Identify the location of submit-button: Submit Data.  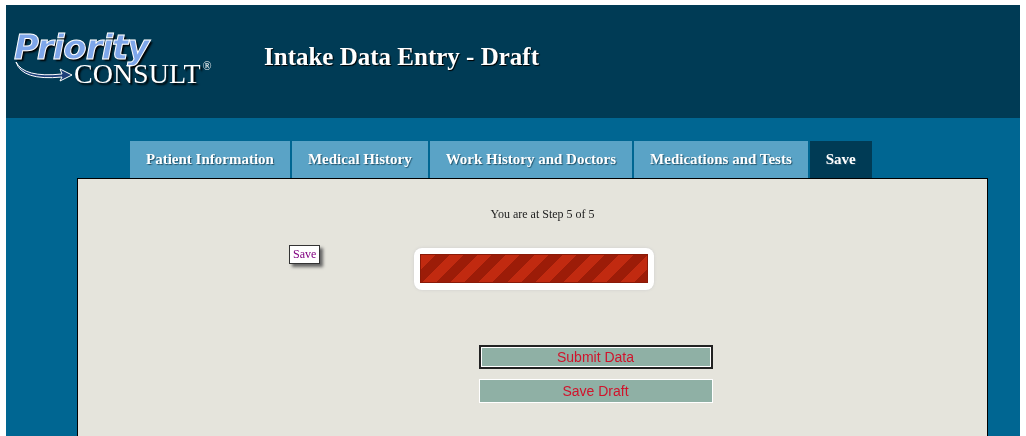
(595, 357).